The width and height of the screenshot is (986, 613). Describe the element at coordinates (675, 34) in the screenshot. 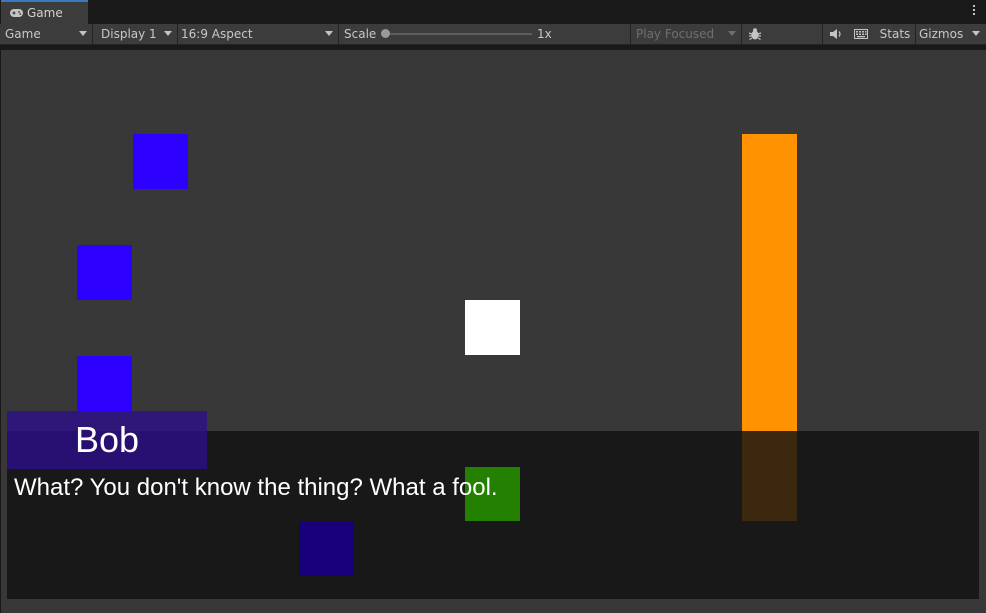

I see `play-mode-label: Play Focused` at that location.